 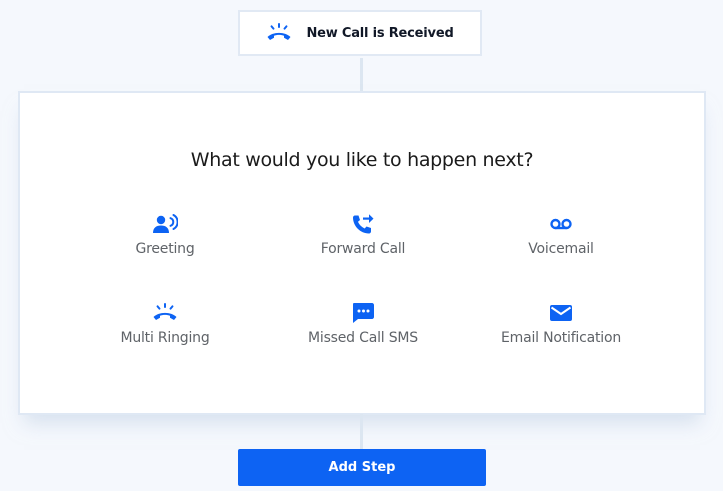 I want to click on panel-title: What would you like to happen next?, so click(x=362, y=160).